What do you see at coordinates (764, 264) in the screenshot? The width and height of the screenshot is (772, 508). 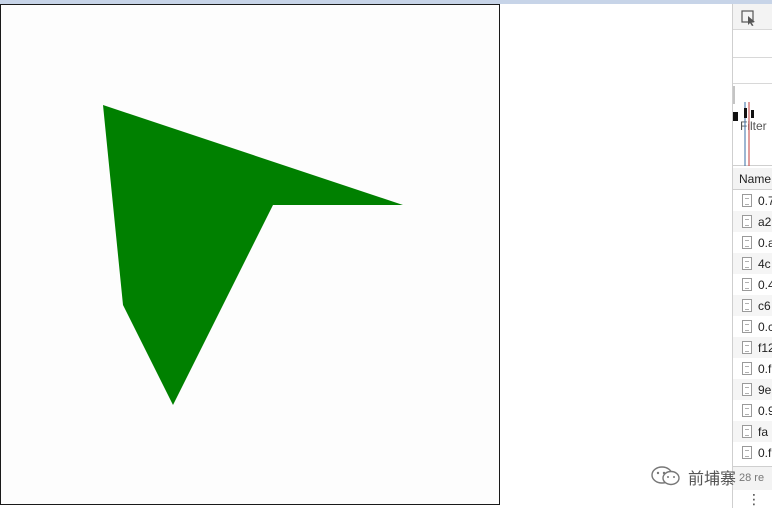 I see `request-name: 4c` at bounding box center [764, 264].